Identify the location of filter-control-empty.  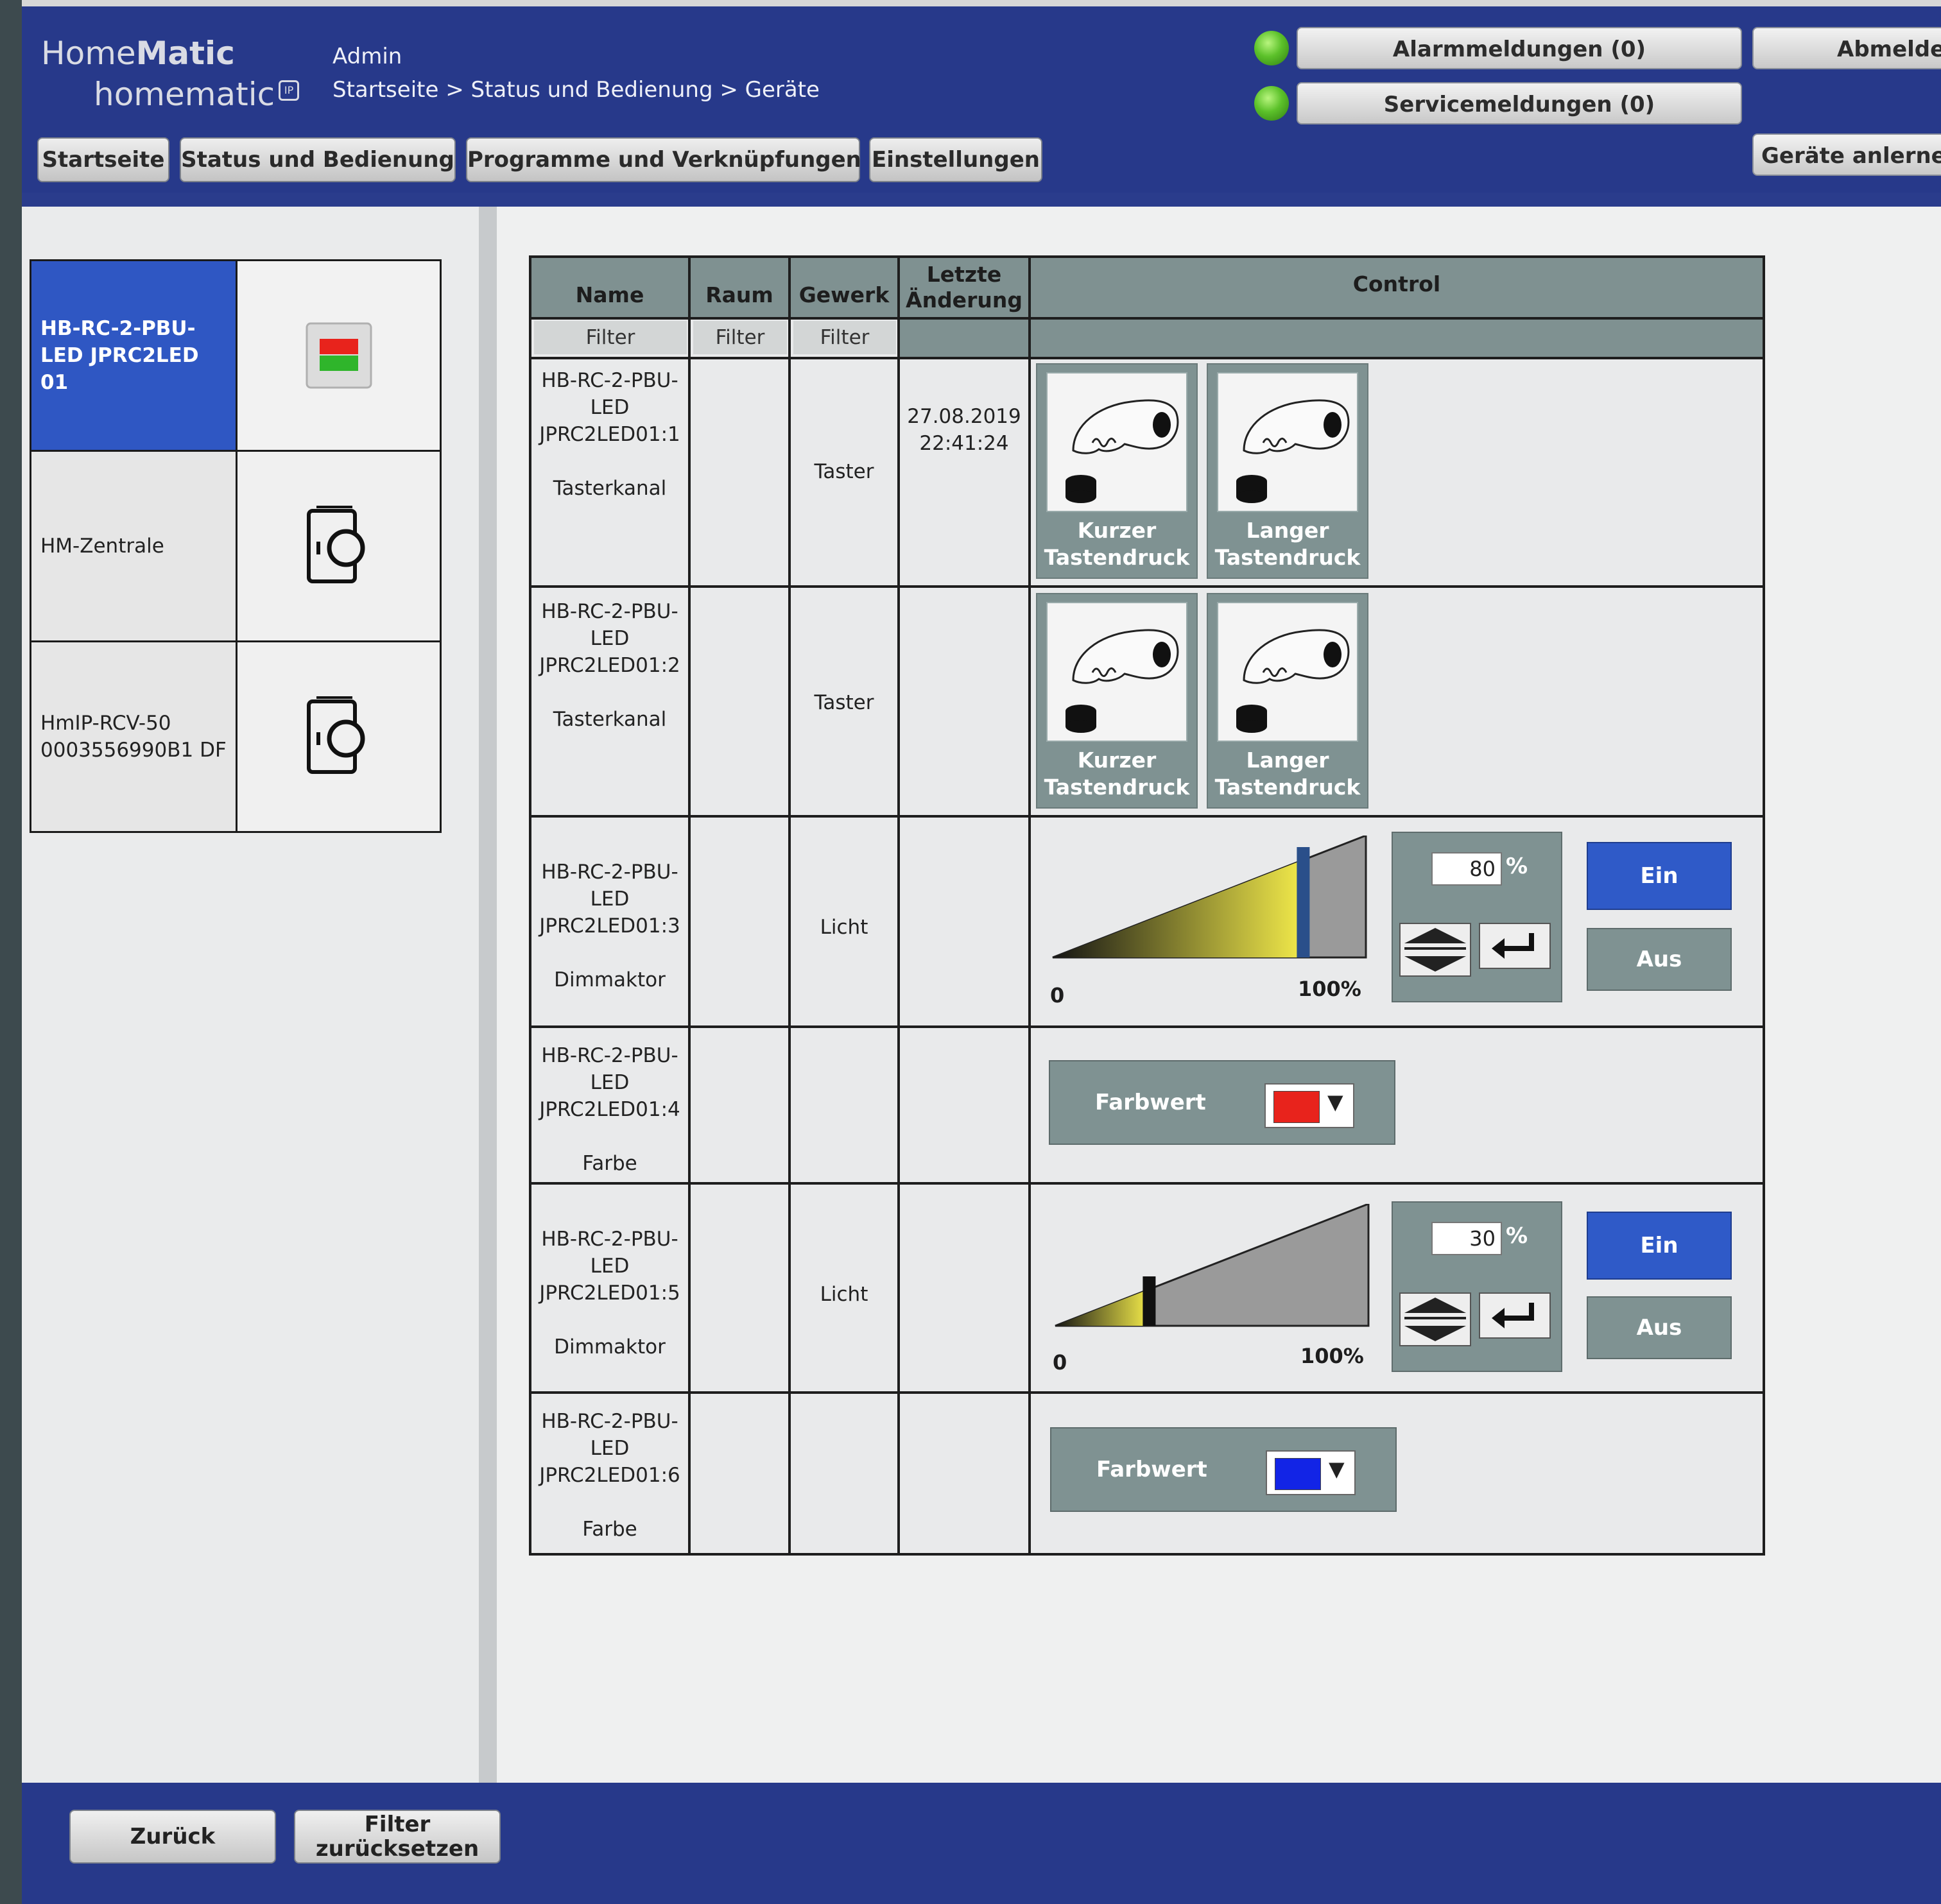
(1397, 339).